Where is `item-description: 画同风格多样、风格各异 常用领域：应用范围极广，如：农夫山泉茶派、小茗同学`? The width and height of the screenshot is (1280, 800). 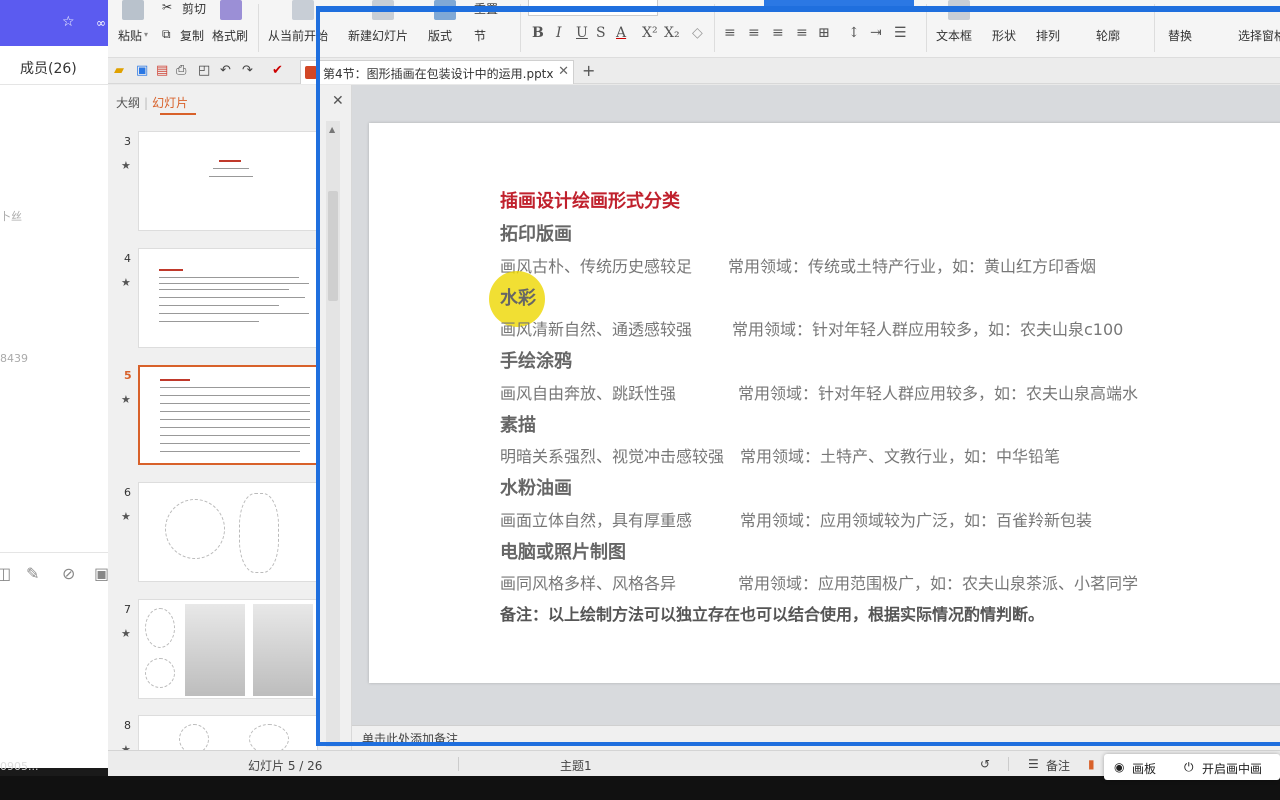 item-description: 画同风格多样、风格各异 常用领域：应用范围极广，如：农夫山泉茶派、小茗同学 is located at coordinates (819, 582).